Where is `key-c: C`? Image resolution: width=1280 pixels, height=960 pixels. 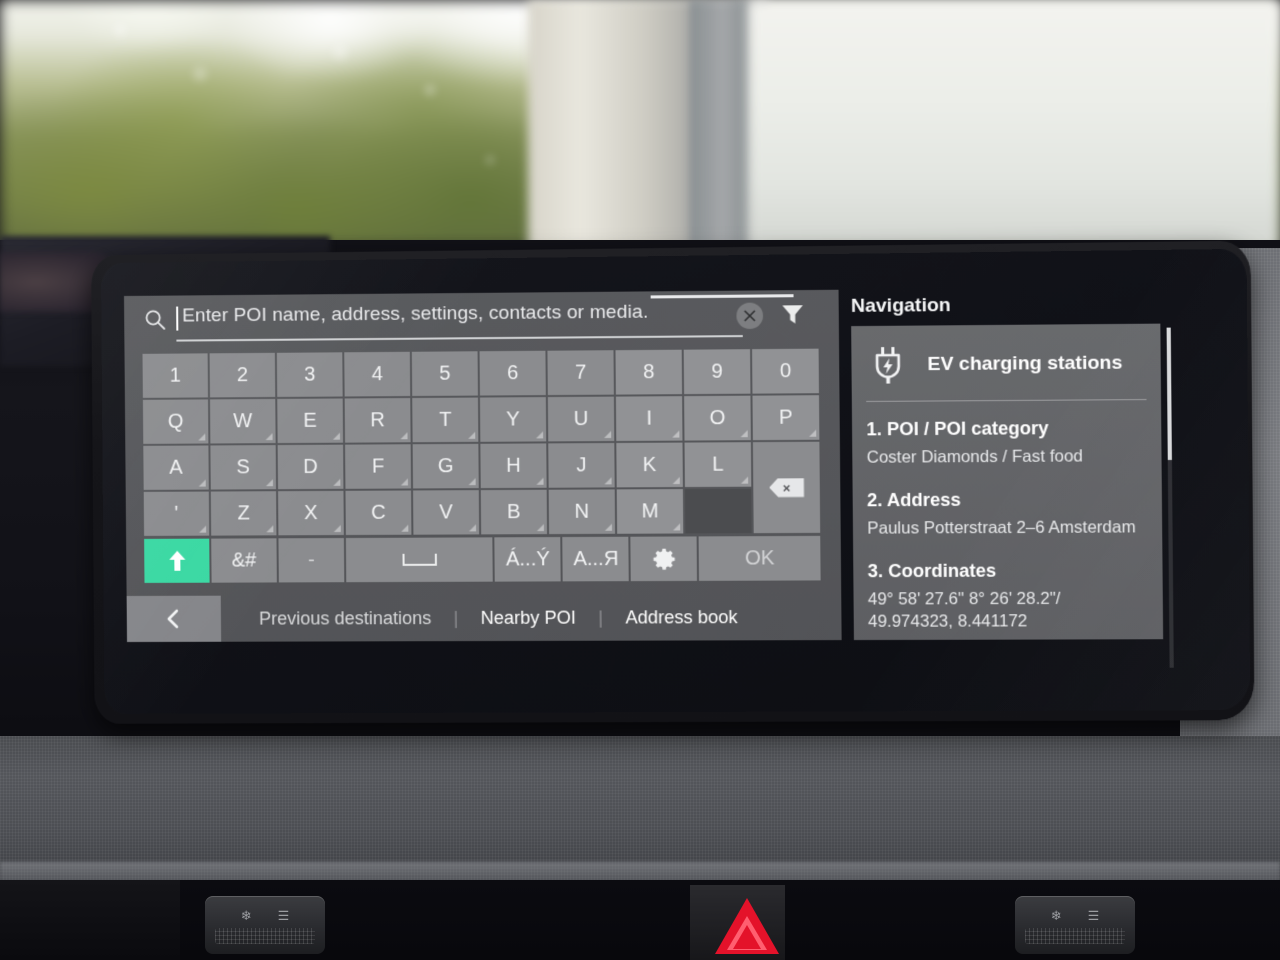
key-c: C is located at coordinates (378, 513).